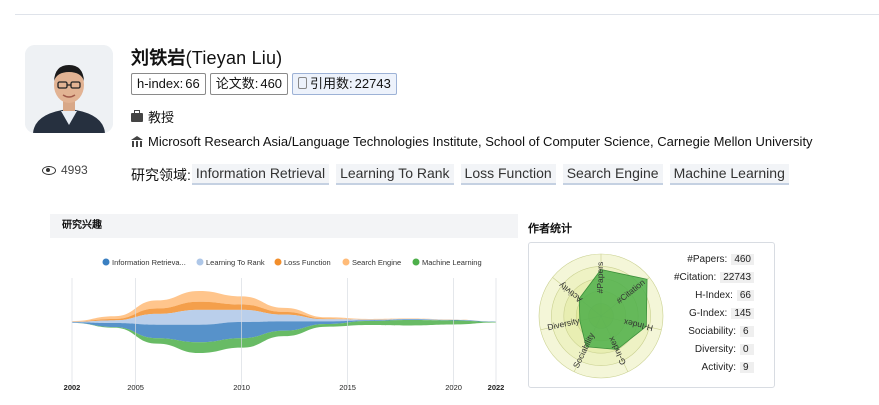  Describe the element at coordinates (747, 331) in the screenshot. I see `stat-value: 6` at that location.